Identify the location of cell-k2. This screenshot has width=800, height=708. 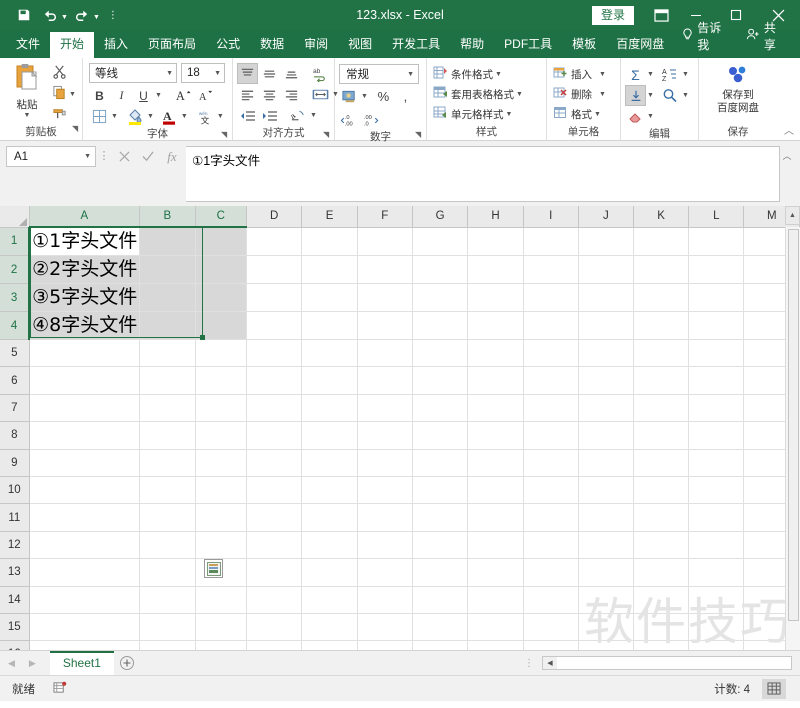
(661, 269).